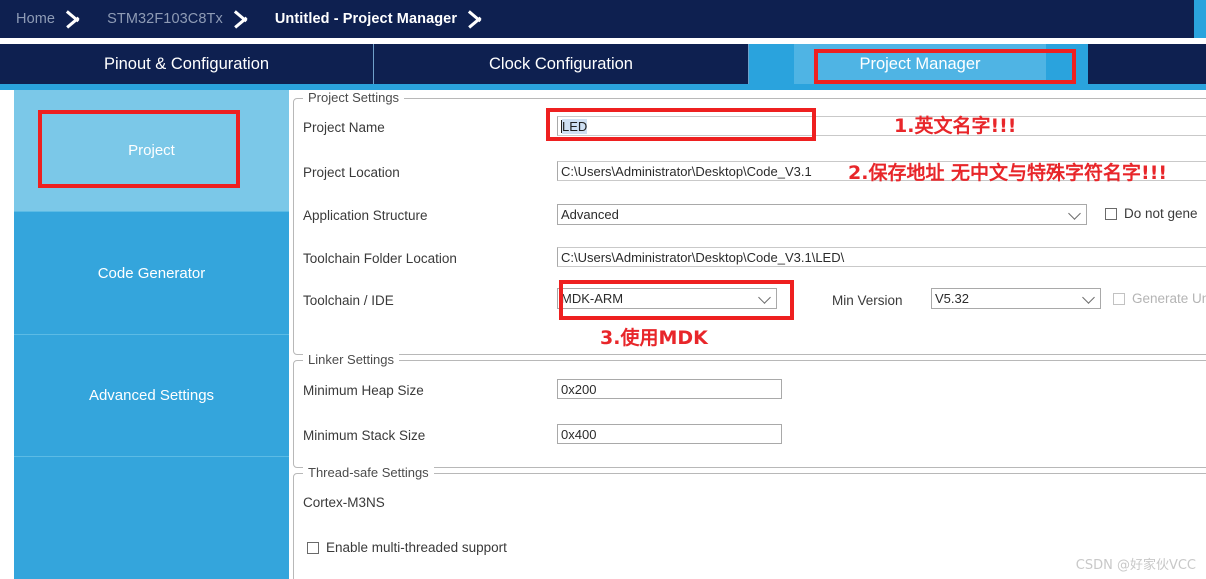 The width and height of the screenshot is (1206, 579). I want to click on tab-label: Pinout & Configuration, so click(186, 63).